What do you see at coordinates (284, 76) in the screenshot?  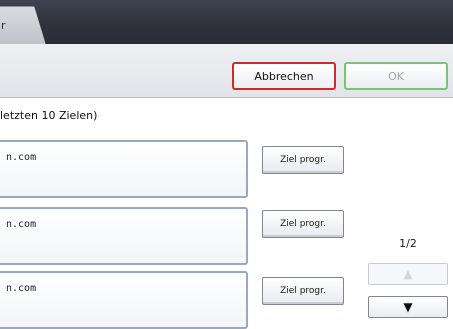 I see `cancel-button: Abbrechen` at bounding box center [284, 76].